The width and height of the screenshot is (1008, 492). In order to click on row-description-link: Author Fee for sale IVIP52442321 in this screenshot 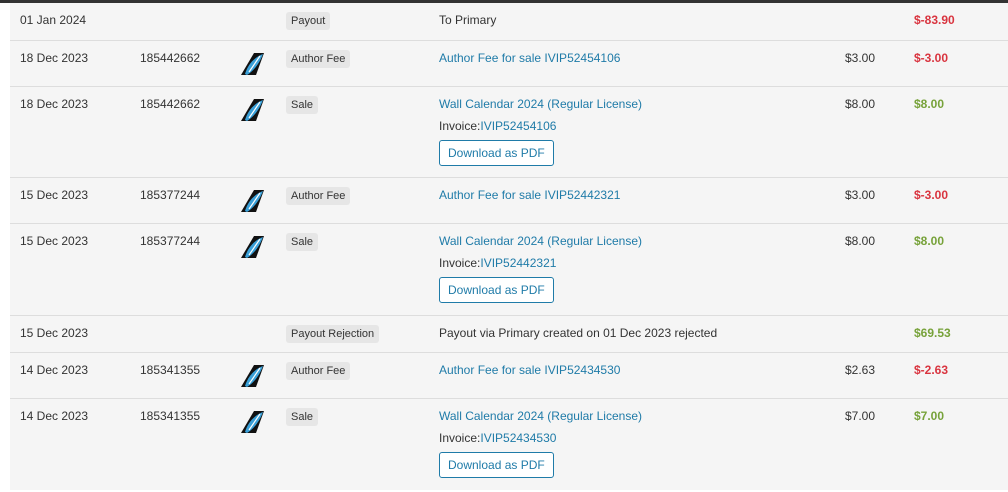, I will do `click(529, 195)`.